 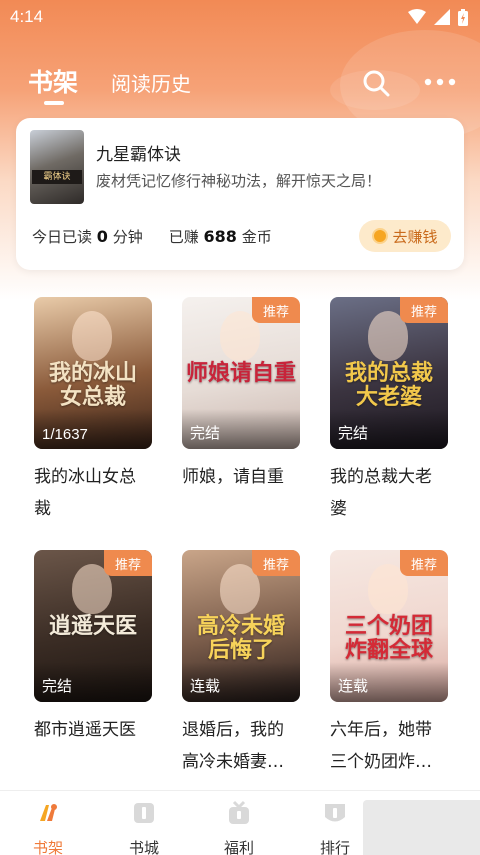 I want to click on book-cover: 师娘请自重完结 推荐, so click(x=241, y=373).